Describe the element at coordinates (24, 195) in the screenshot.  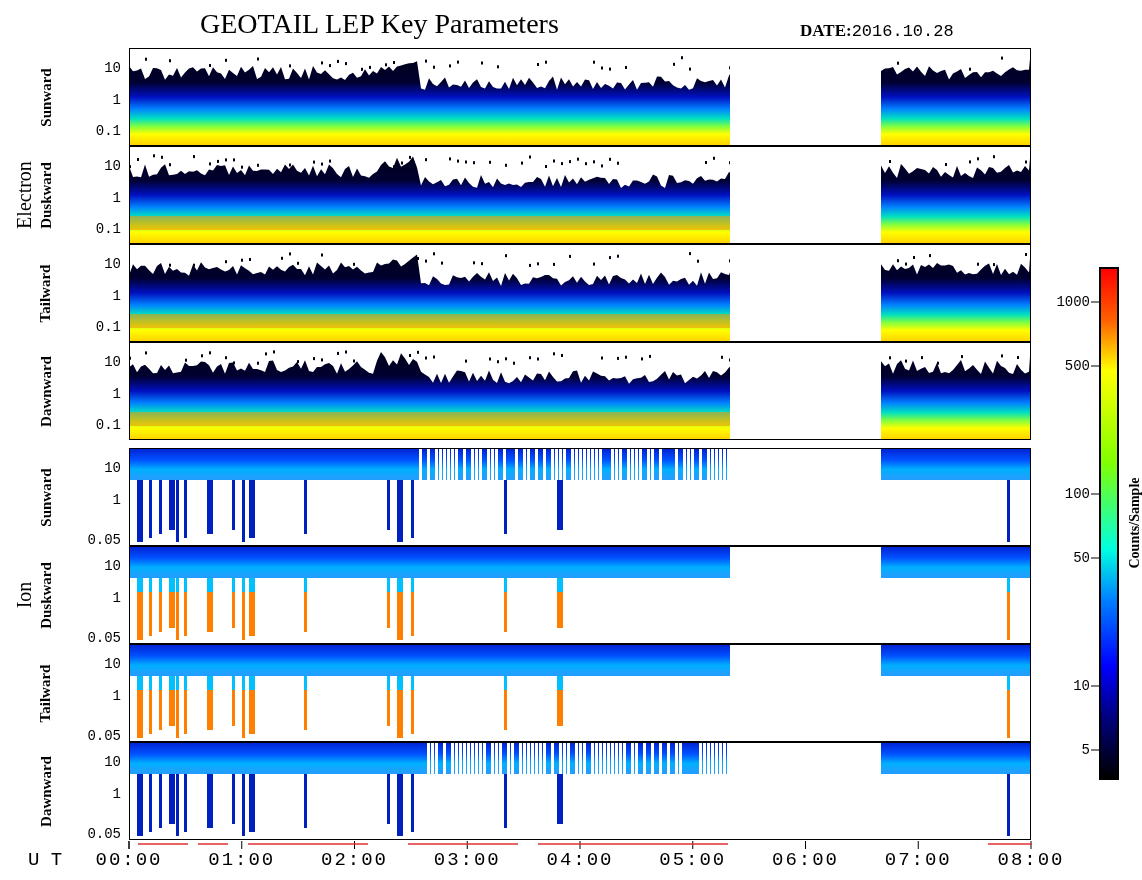
I see `group-label: Electron` at that location.